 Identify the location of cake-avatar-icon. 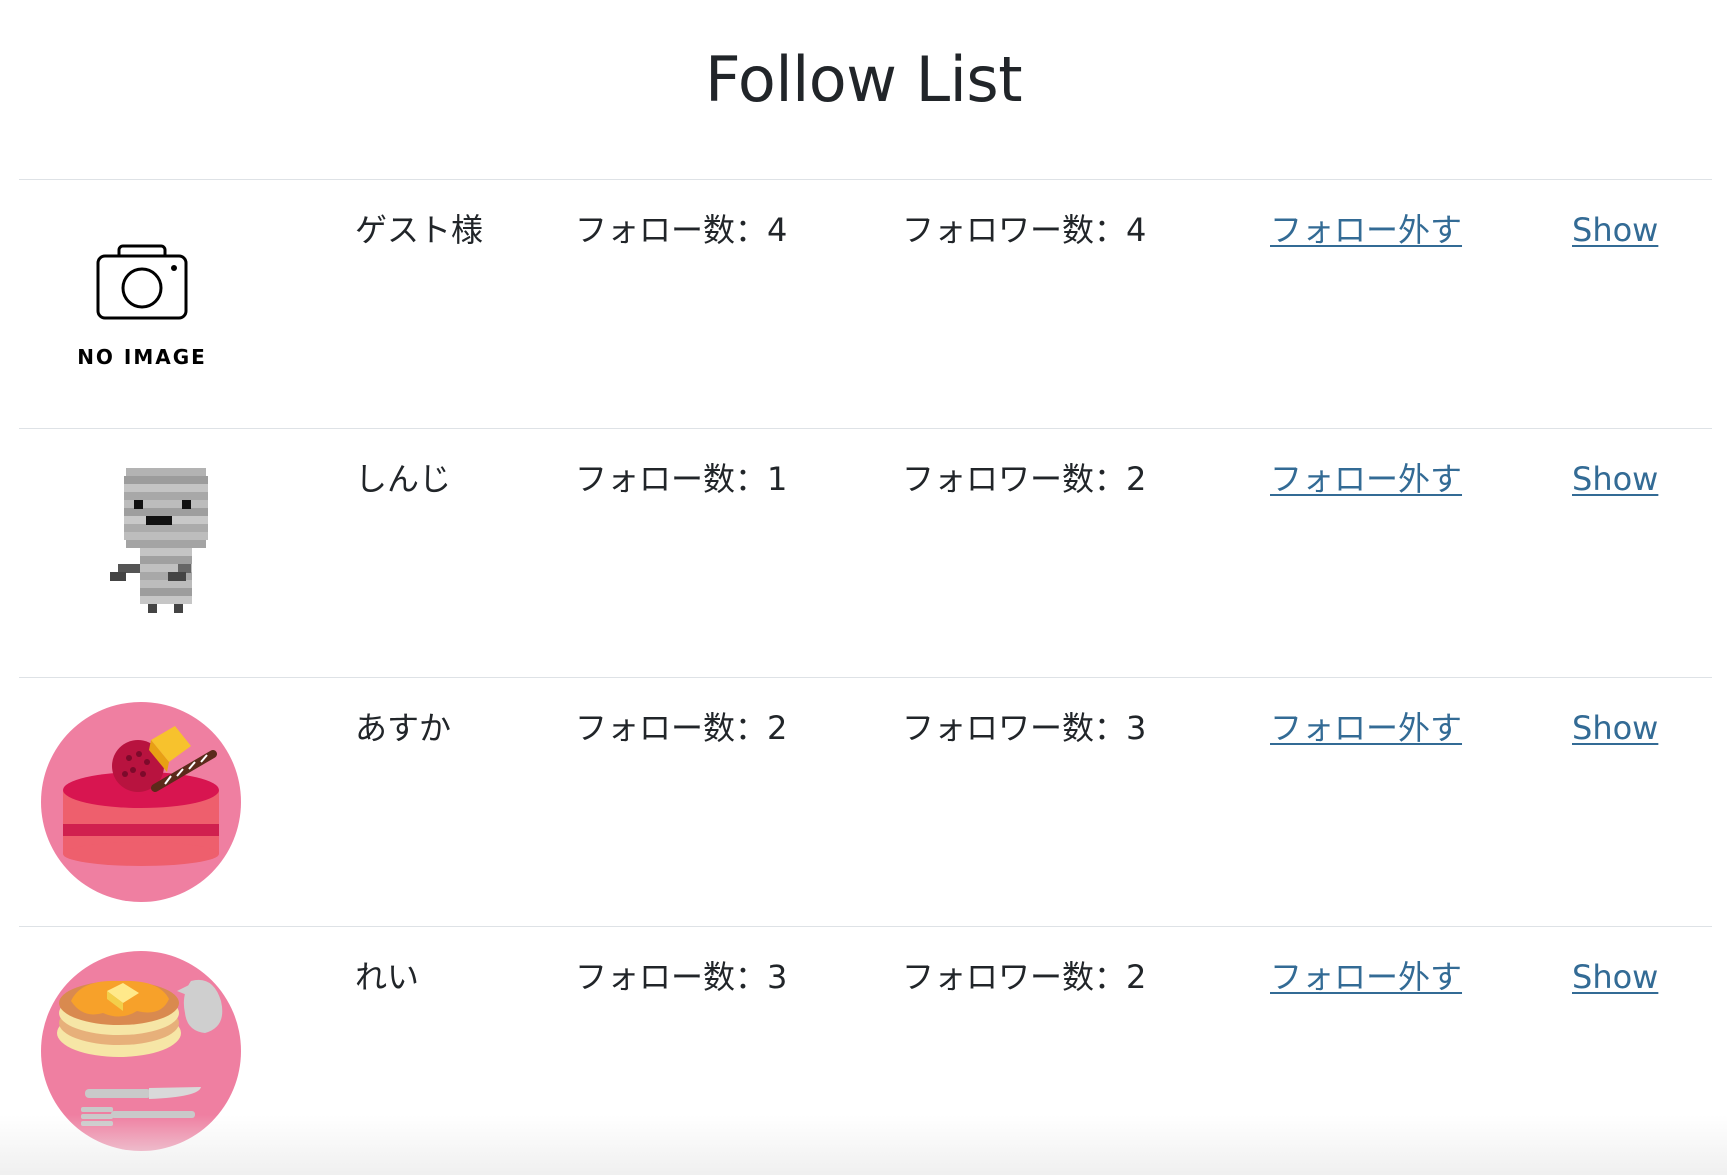
(141, 802).